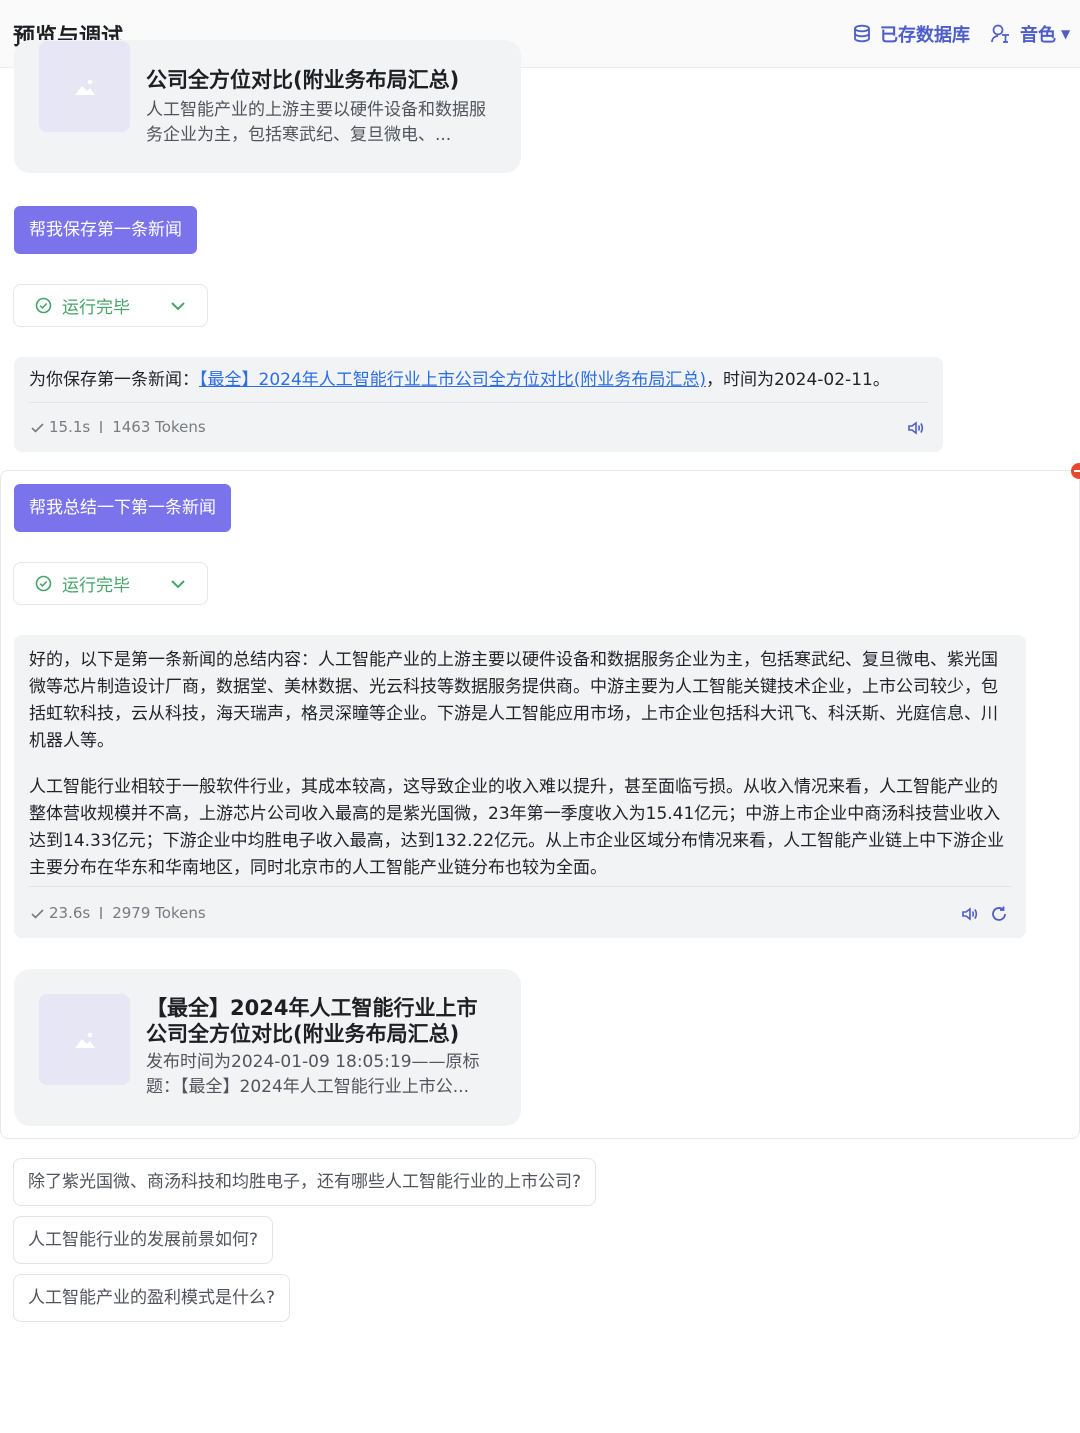 This screenshot has height=1433, width=1080. Describe the element at coordinates (452, 380) in the screenshot. I see `news-link: 【最全】2024年人工智能行业上市公司全方位对比(附业务布局汇总)` at that location.